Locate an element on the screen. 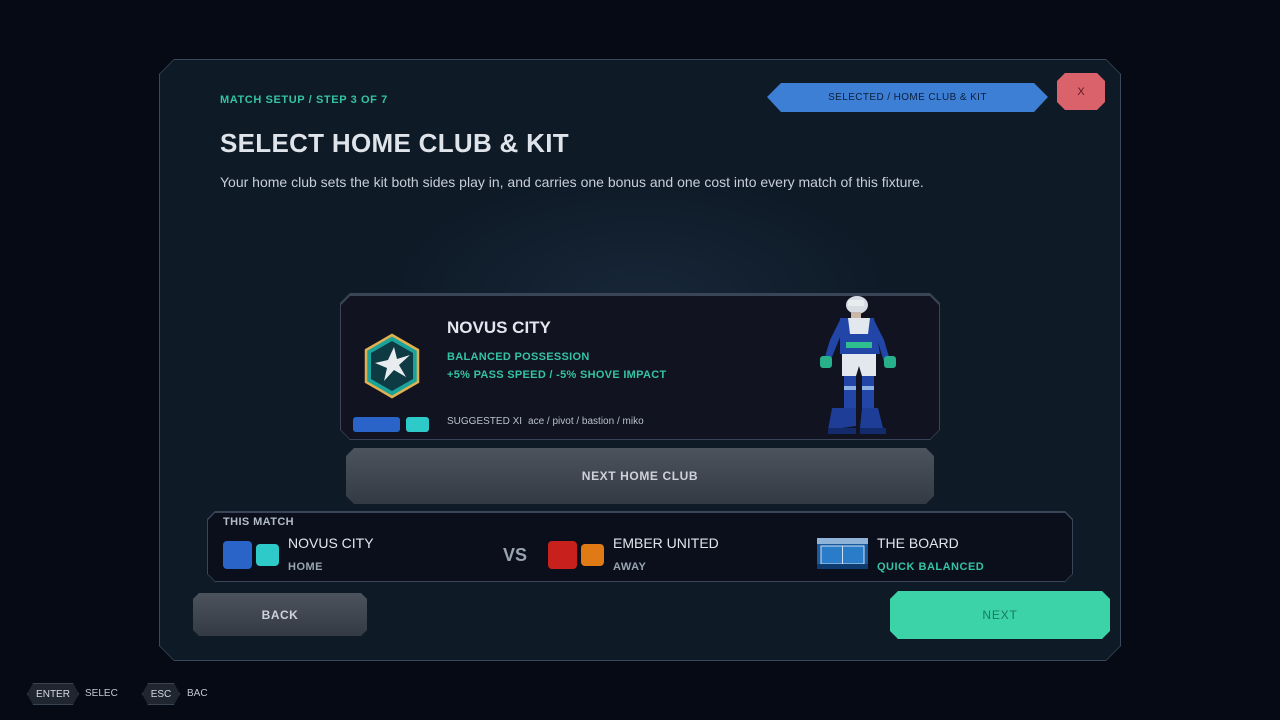 This screenshot has height=720, width=1280. kit-secondary-swatch is located at coordinates (417, 424).